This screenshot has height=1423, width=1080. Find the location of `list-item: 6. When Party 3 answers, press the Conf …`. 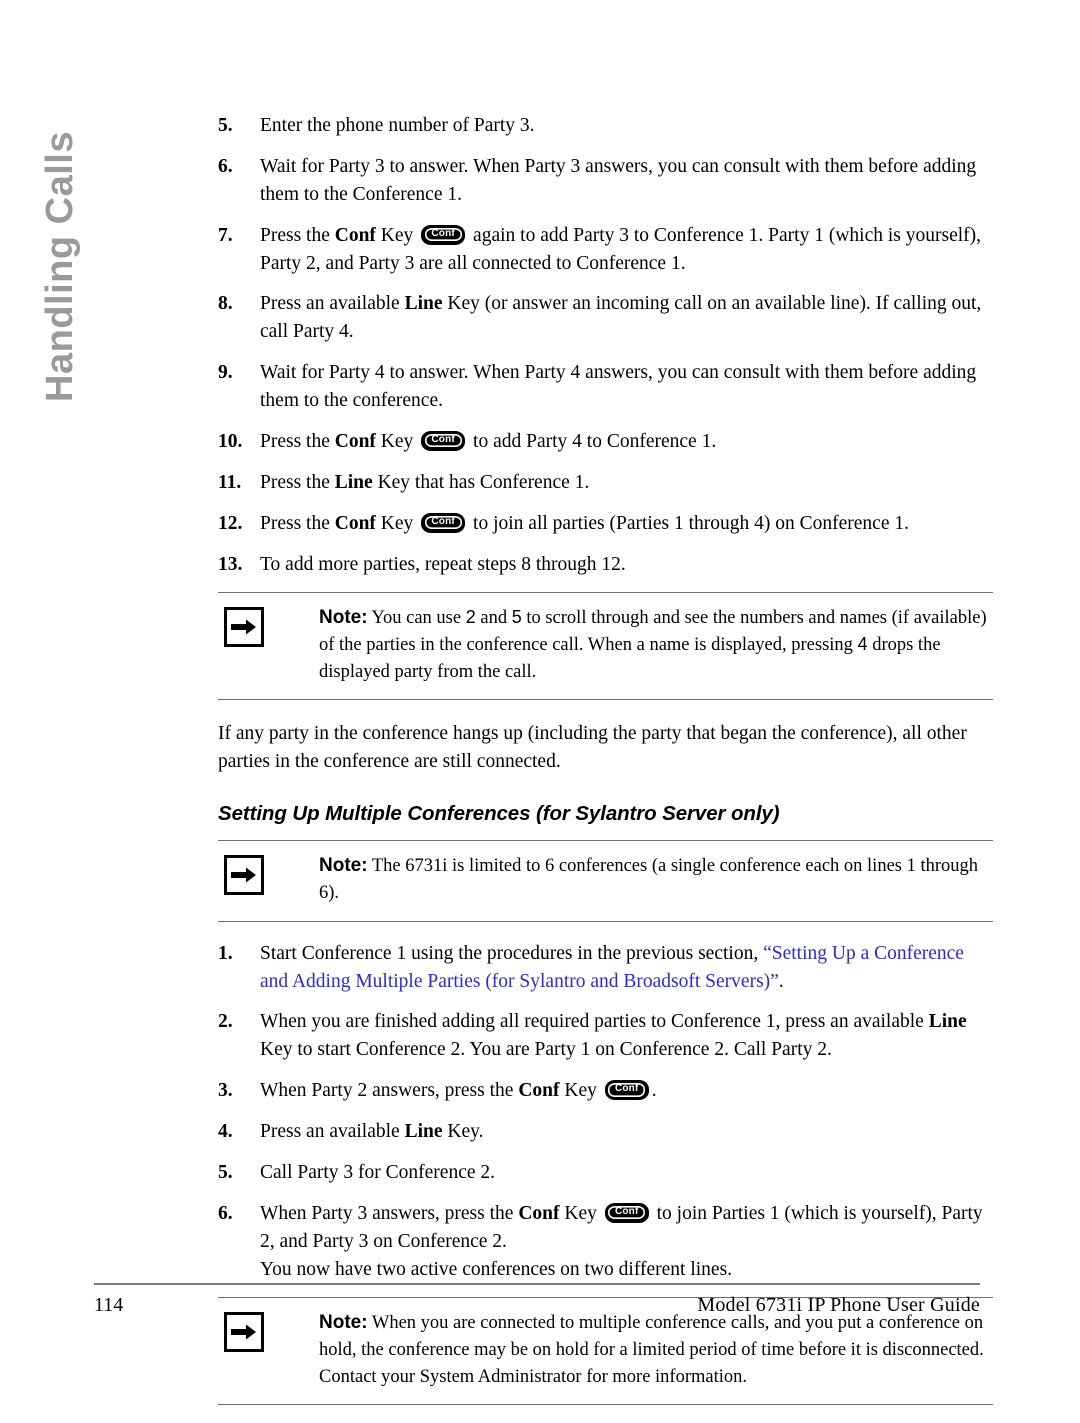

list-item: 6. When Party 3 answers, press the Conf … is located at coordinates (605, 1242).